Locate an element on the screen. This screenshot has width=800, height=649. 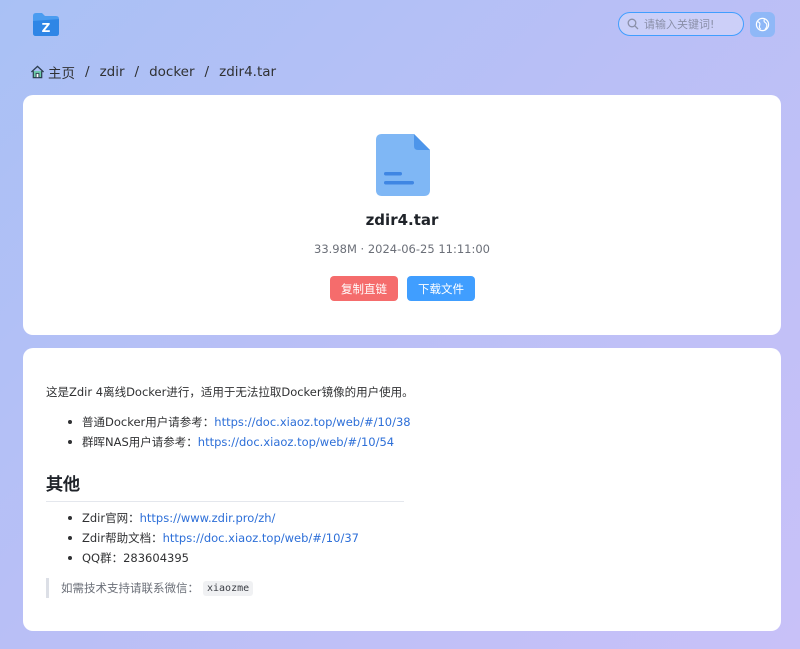
section-heading: 其他 is located at coordinates (225, 486).